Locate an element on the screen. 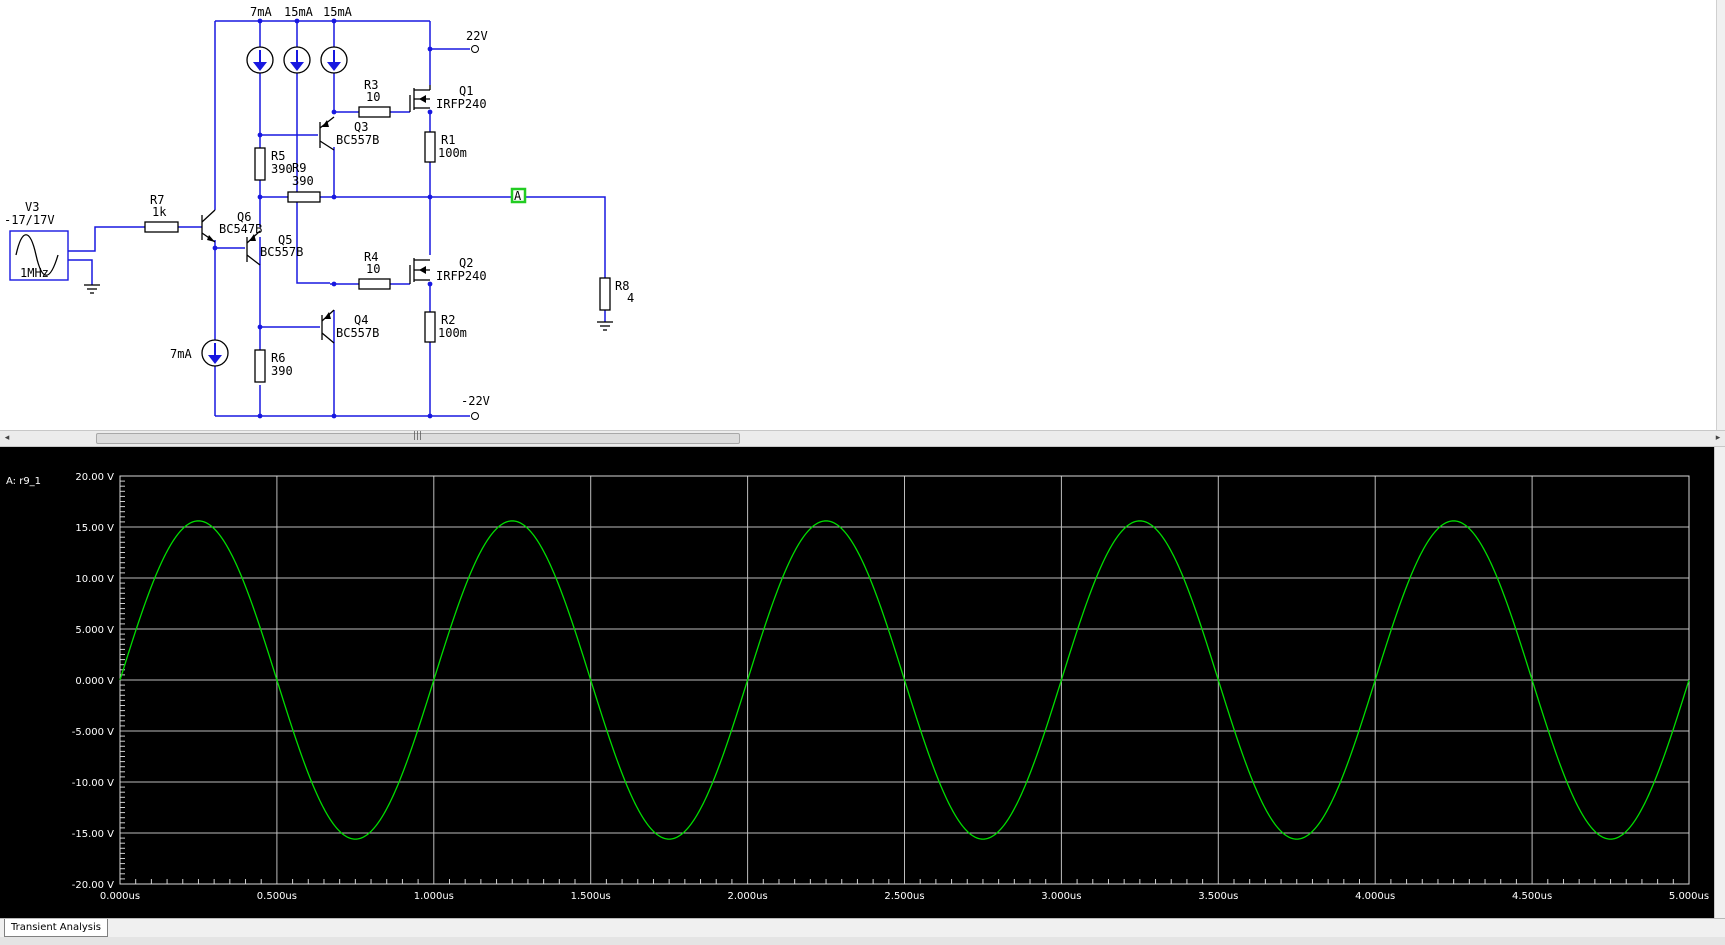  transistor-q2: Q2 IRFP240 is located at coordinates (448, 270).